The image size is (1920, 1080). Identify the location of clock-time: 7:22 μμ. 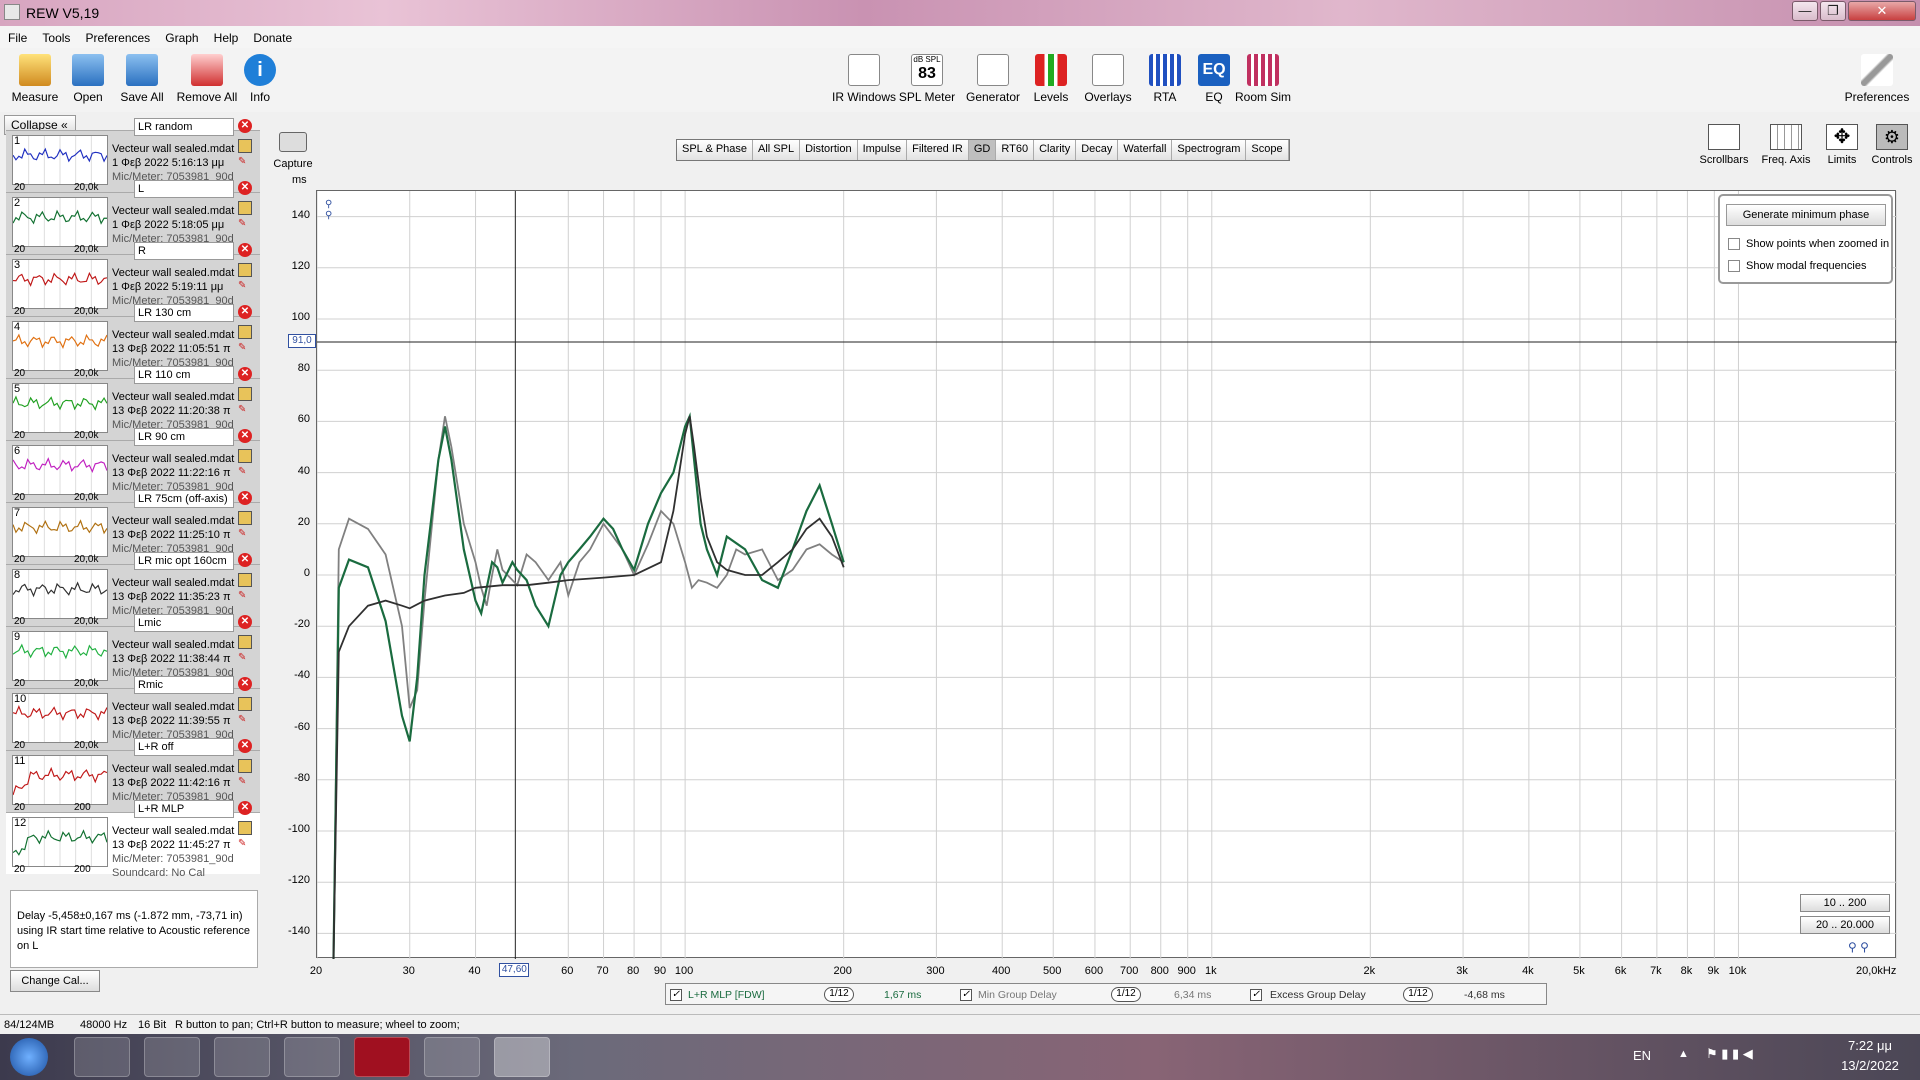
(1870, 1045).